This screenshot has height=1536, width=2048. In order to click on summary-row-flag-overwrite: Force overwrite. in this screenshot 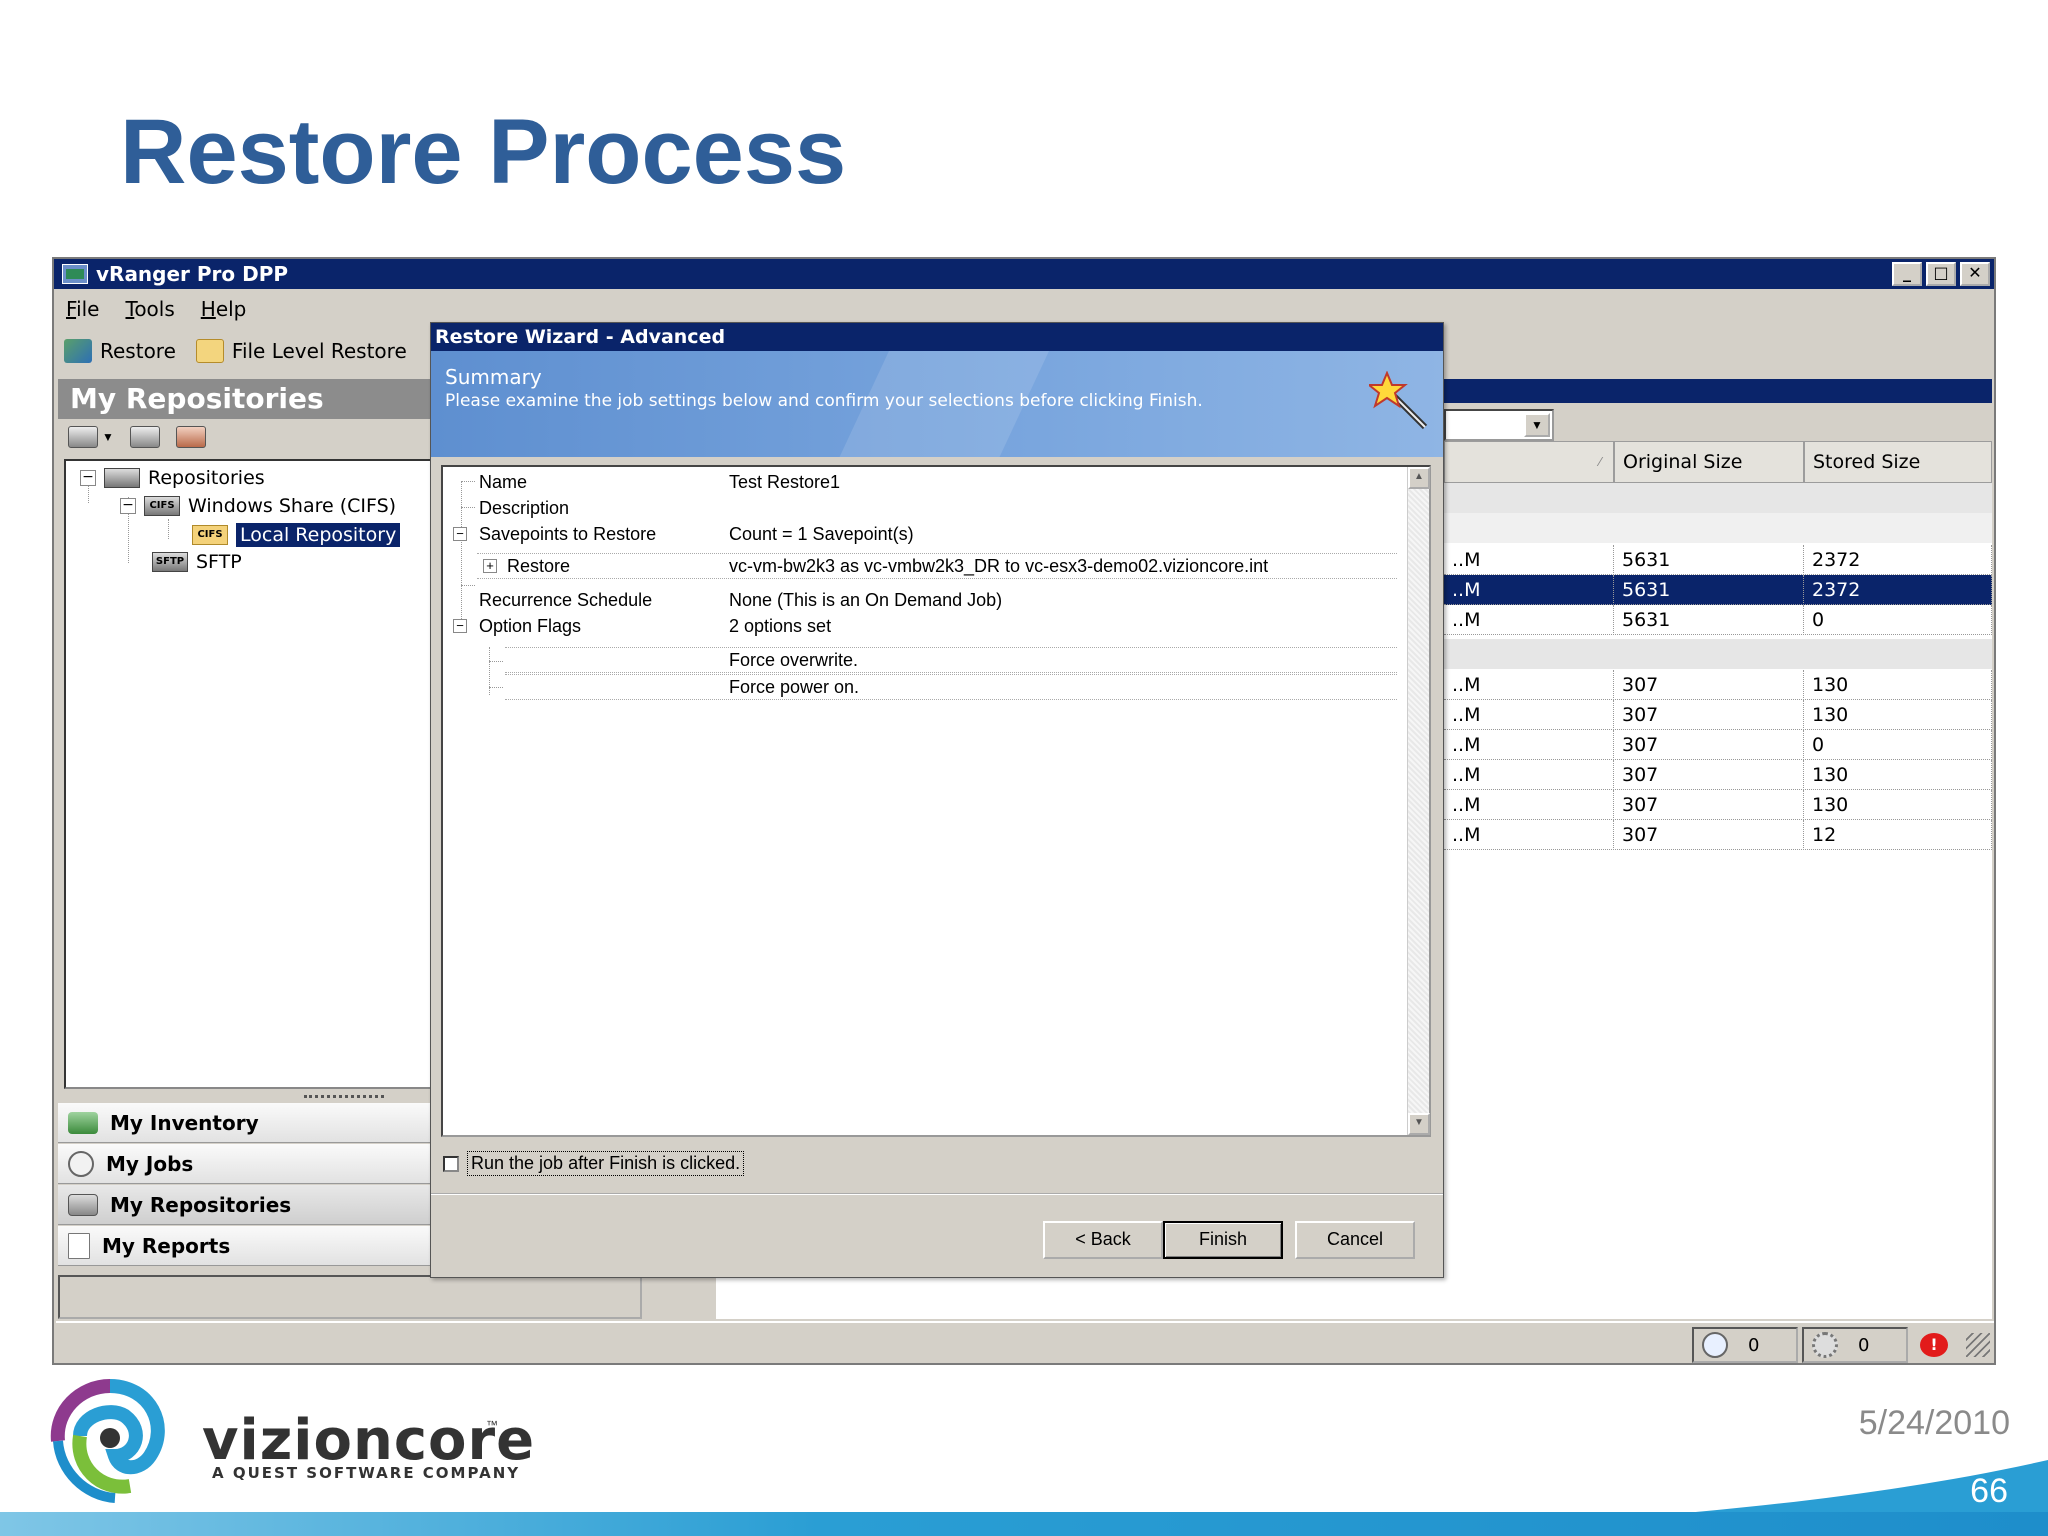, I will do `click(951, 660)`.